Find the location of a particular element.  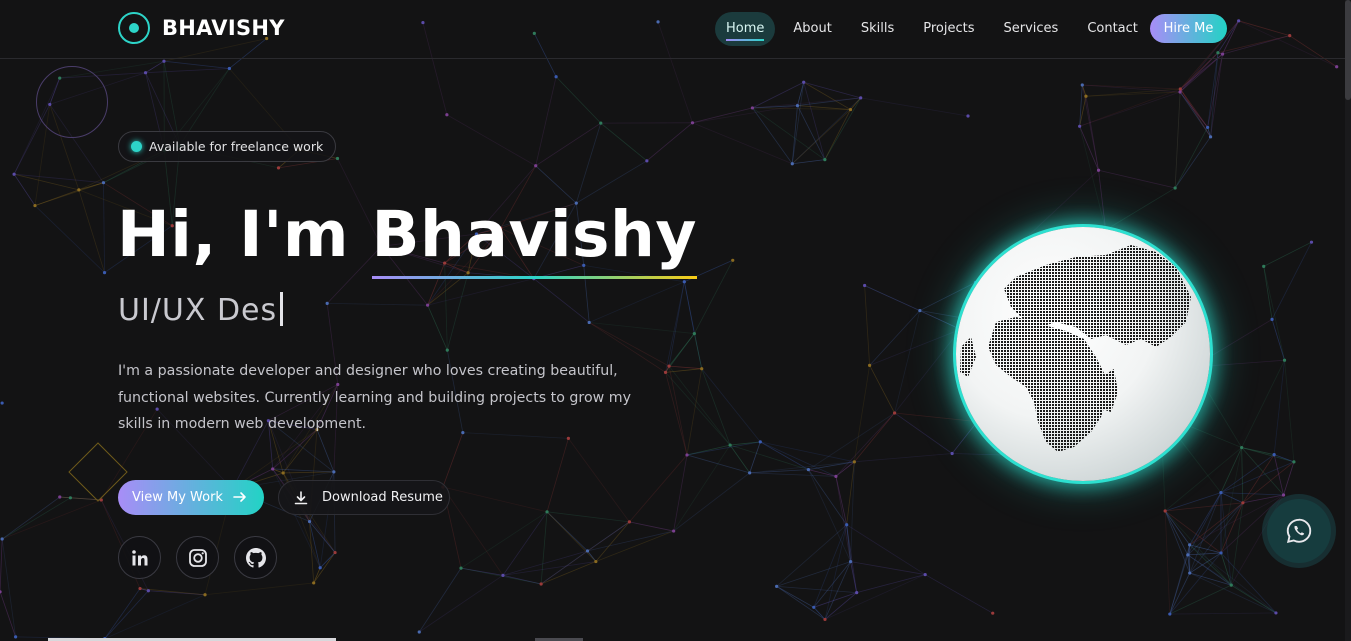

globe-icon is located at coordinates (1083, 354).